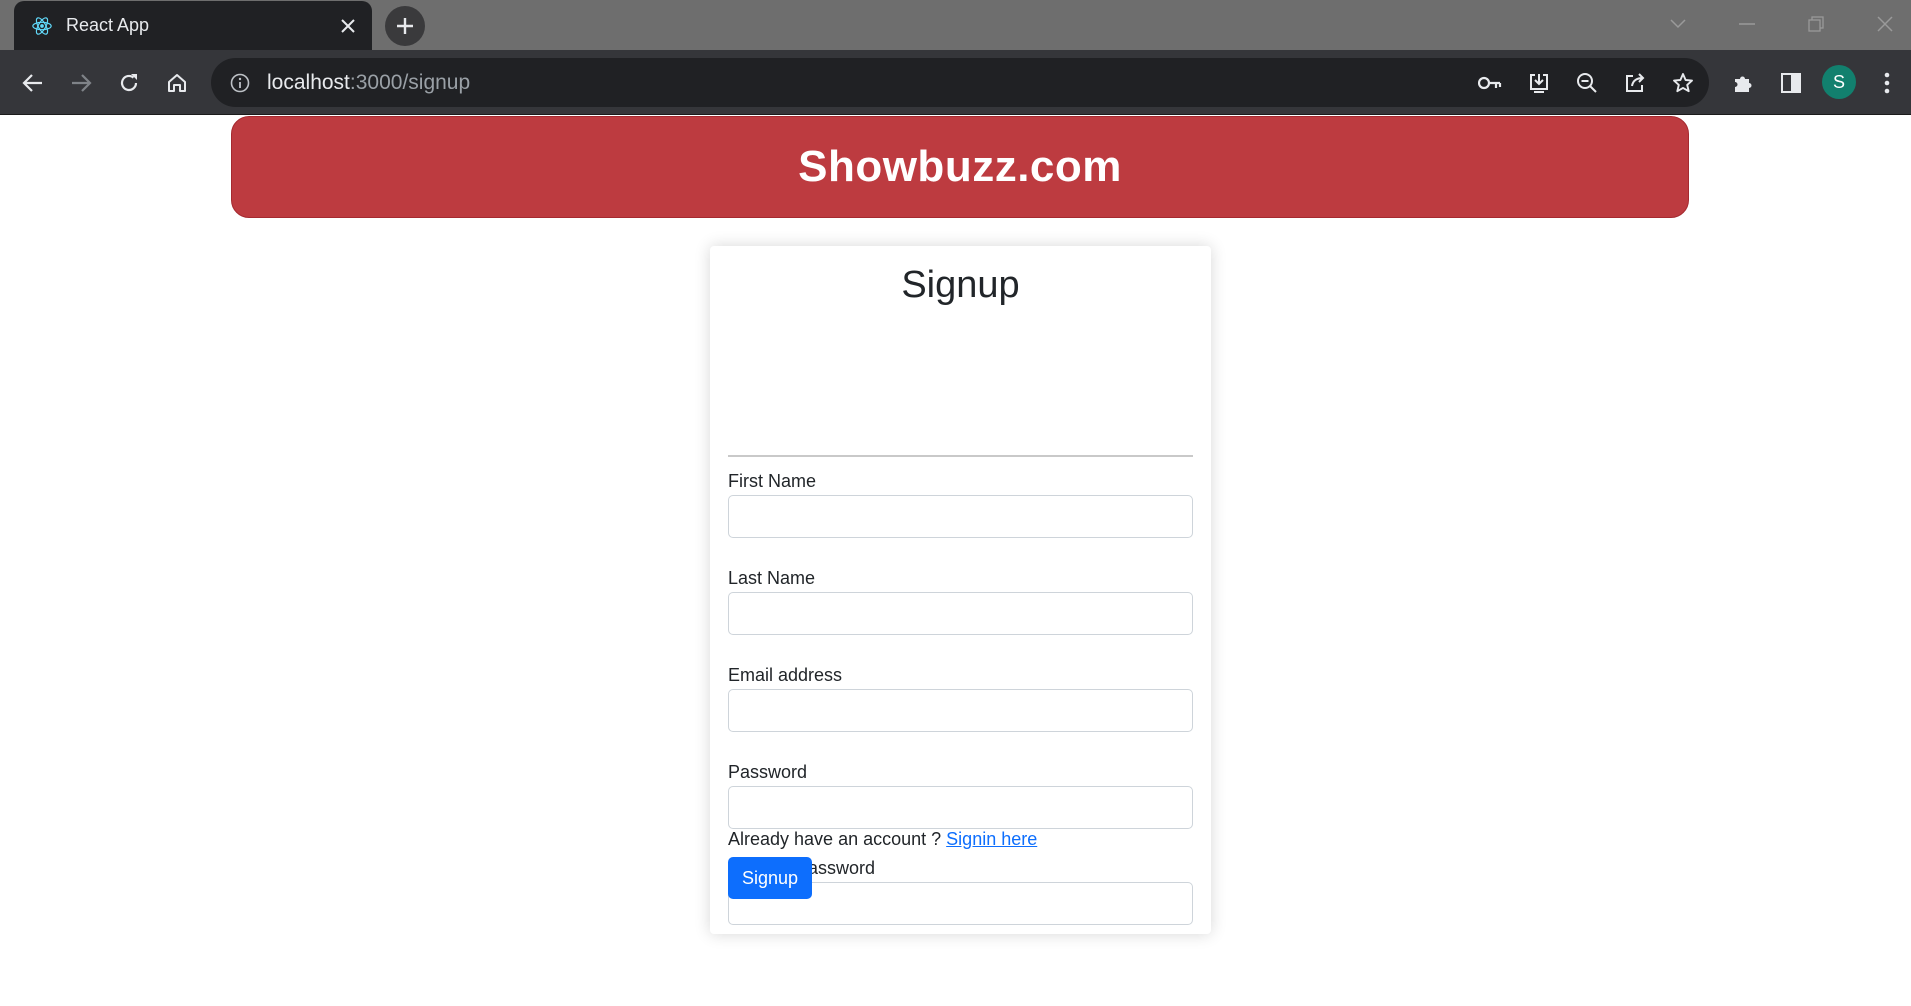 The image size is (1911, 1006). What do you see at coordinates (1887, 83) in the screenshot?
I see `kebab-menu-icon` at bounding box center [1887, 83].